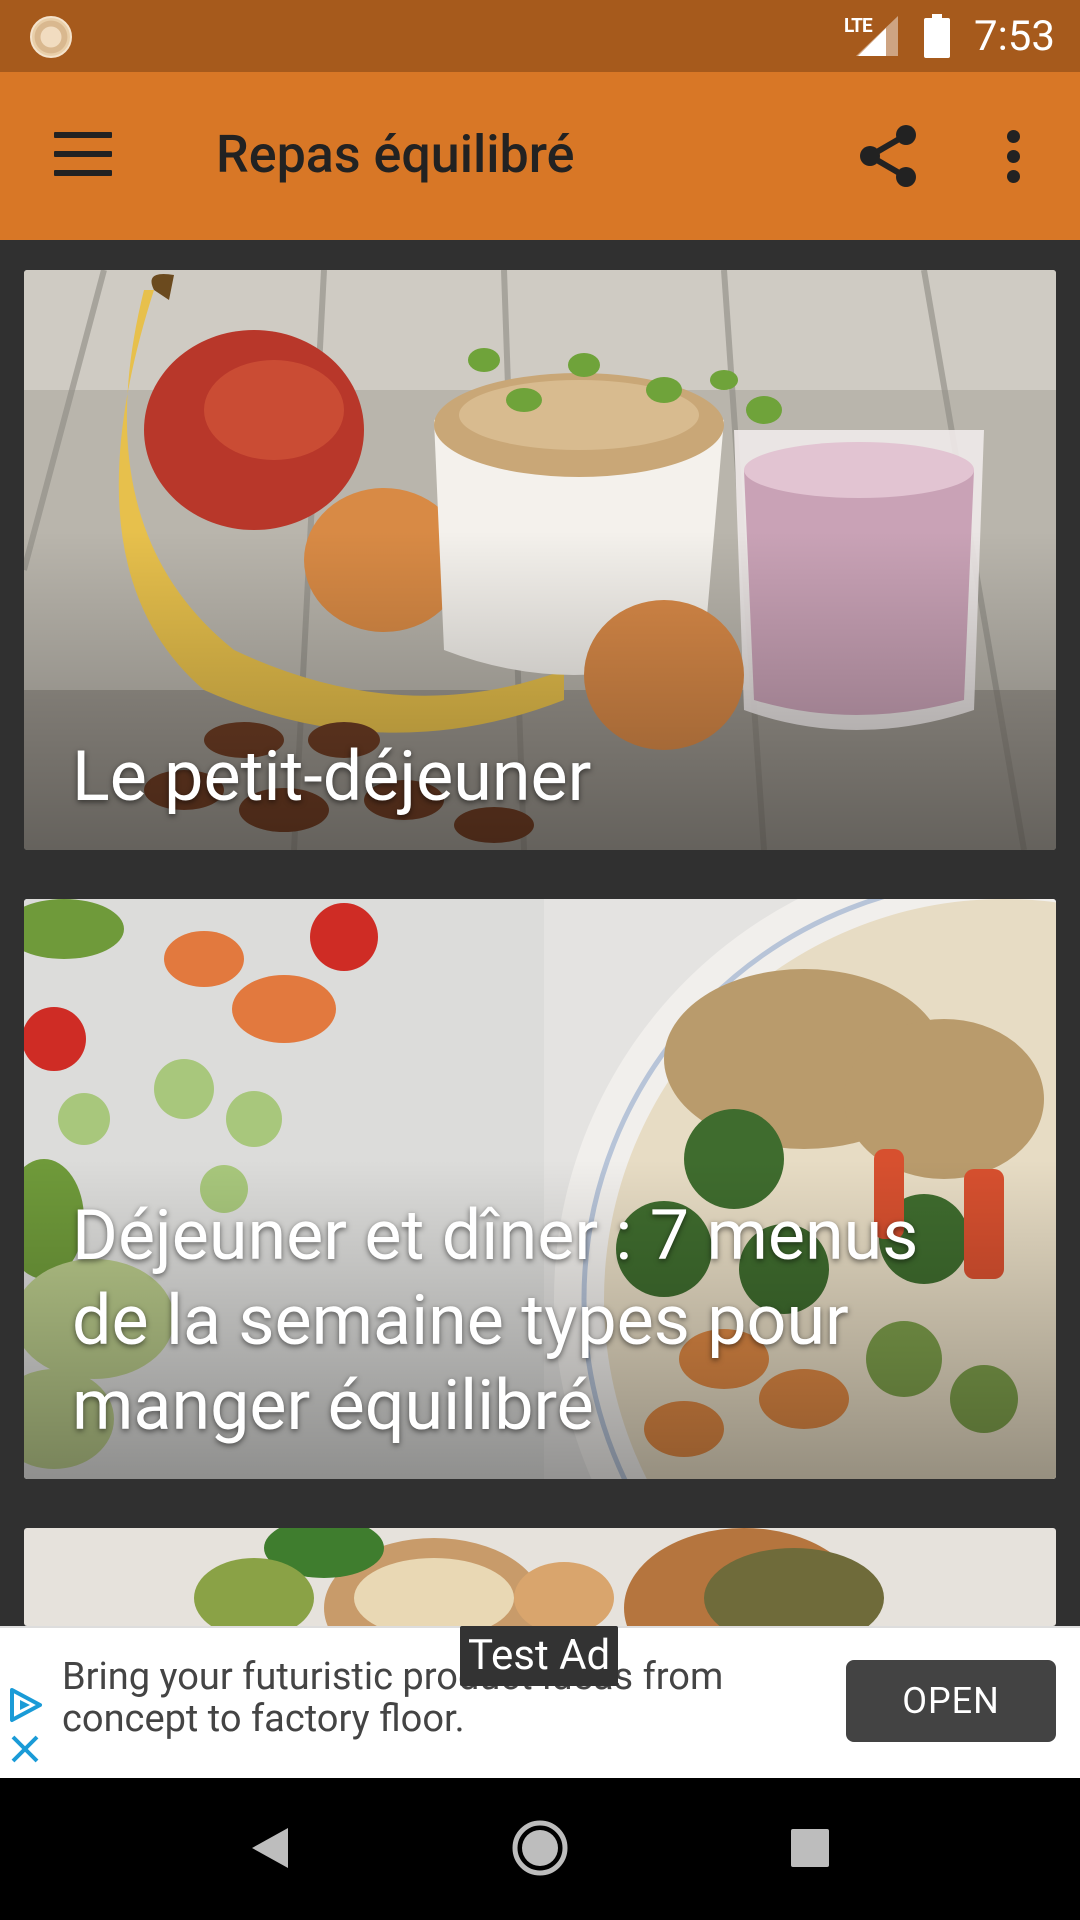 This screenshot has width=1080, height=1920. What do you see at coordinates (270, 1848) in the screenshot?
I see `back-icon` at bounding box center [270, 1848].